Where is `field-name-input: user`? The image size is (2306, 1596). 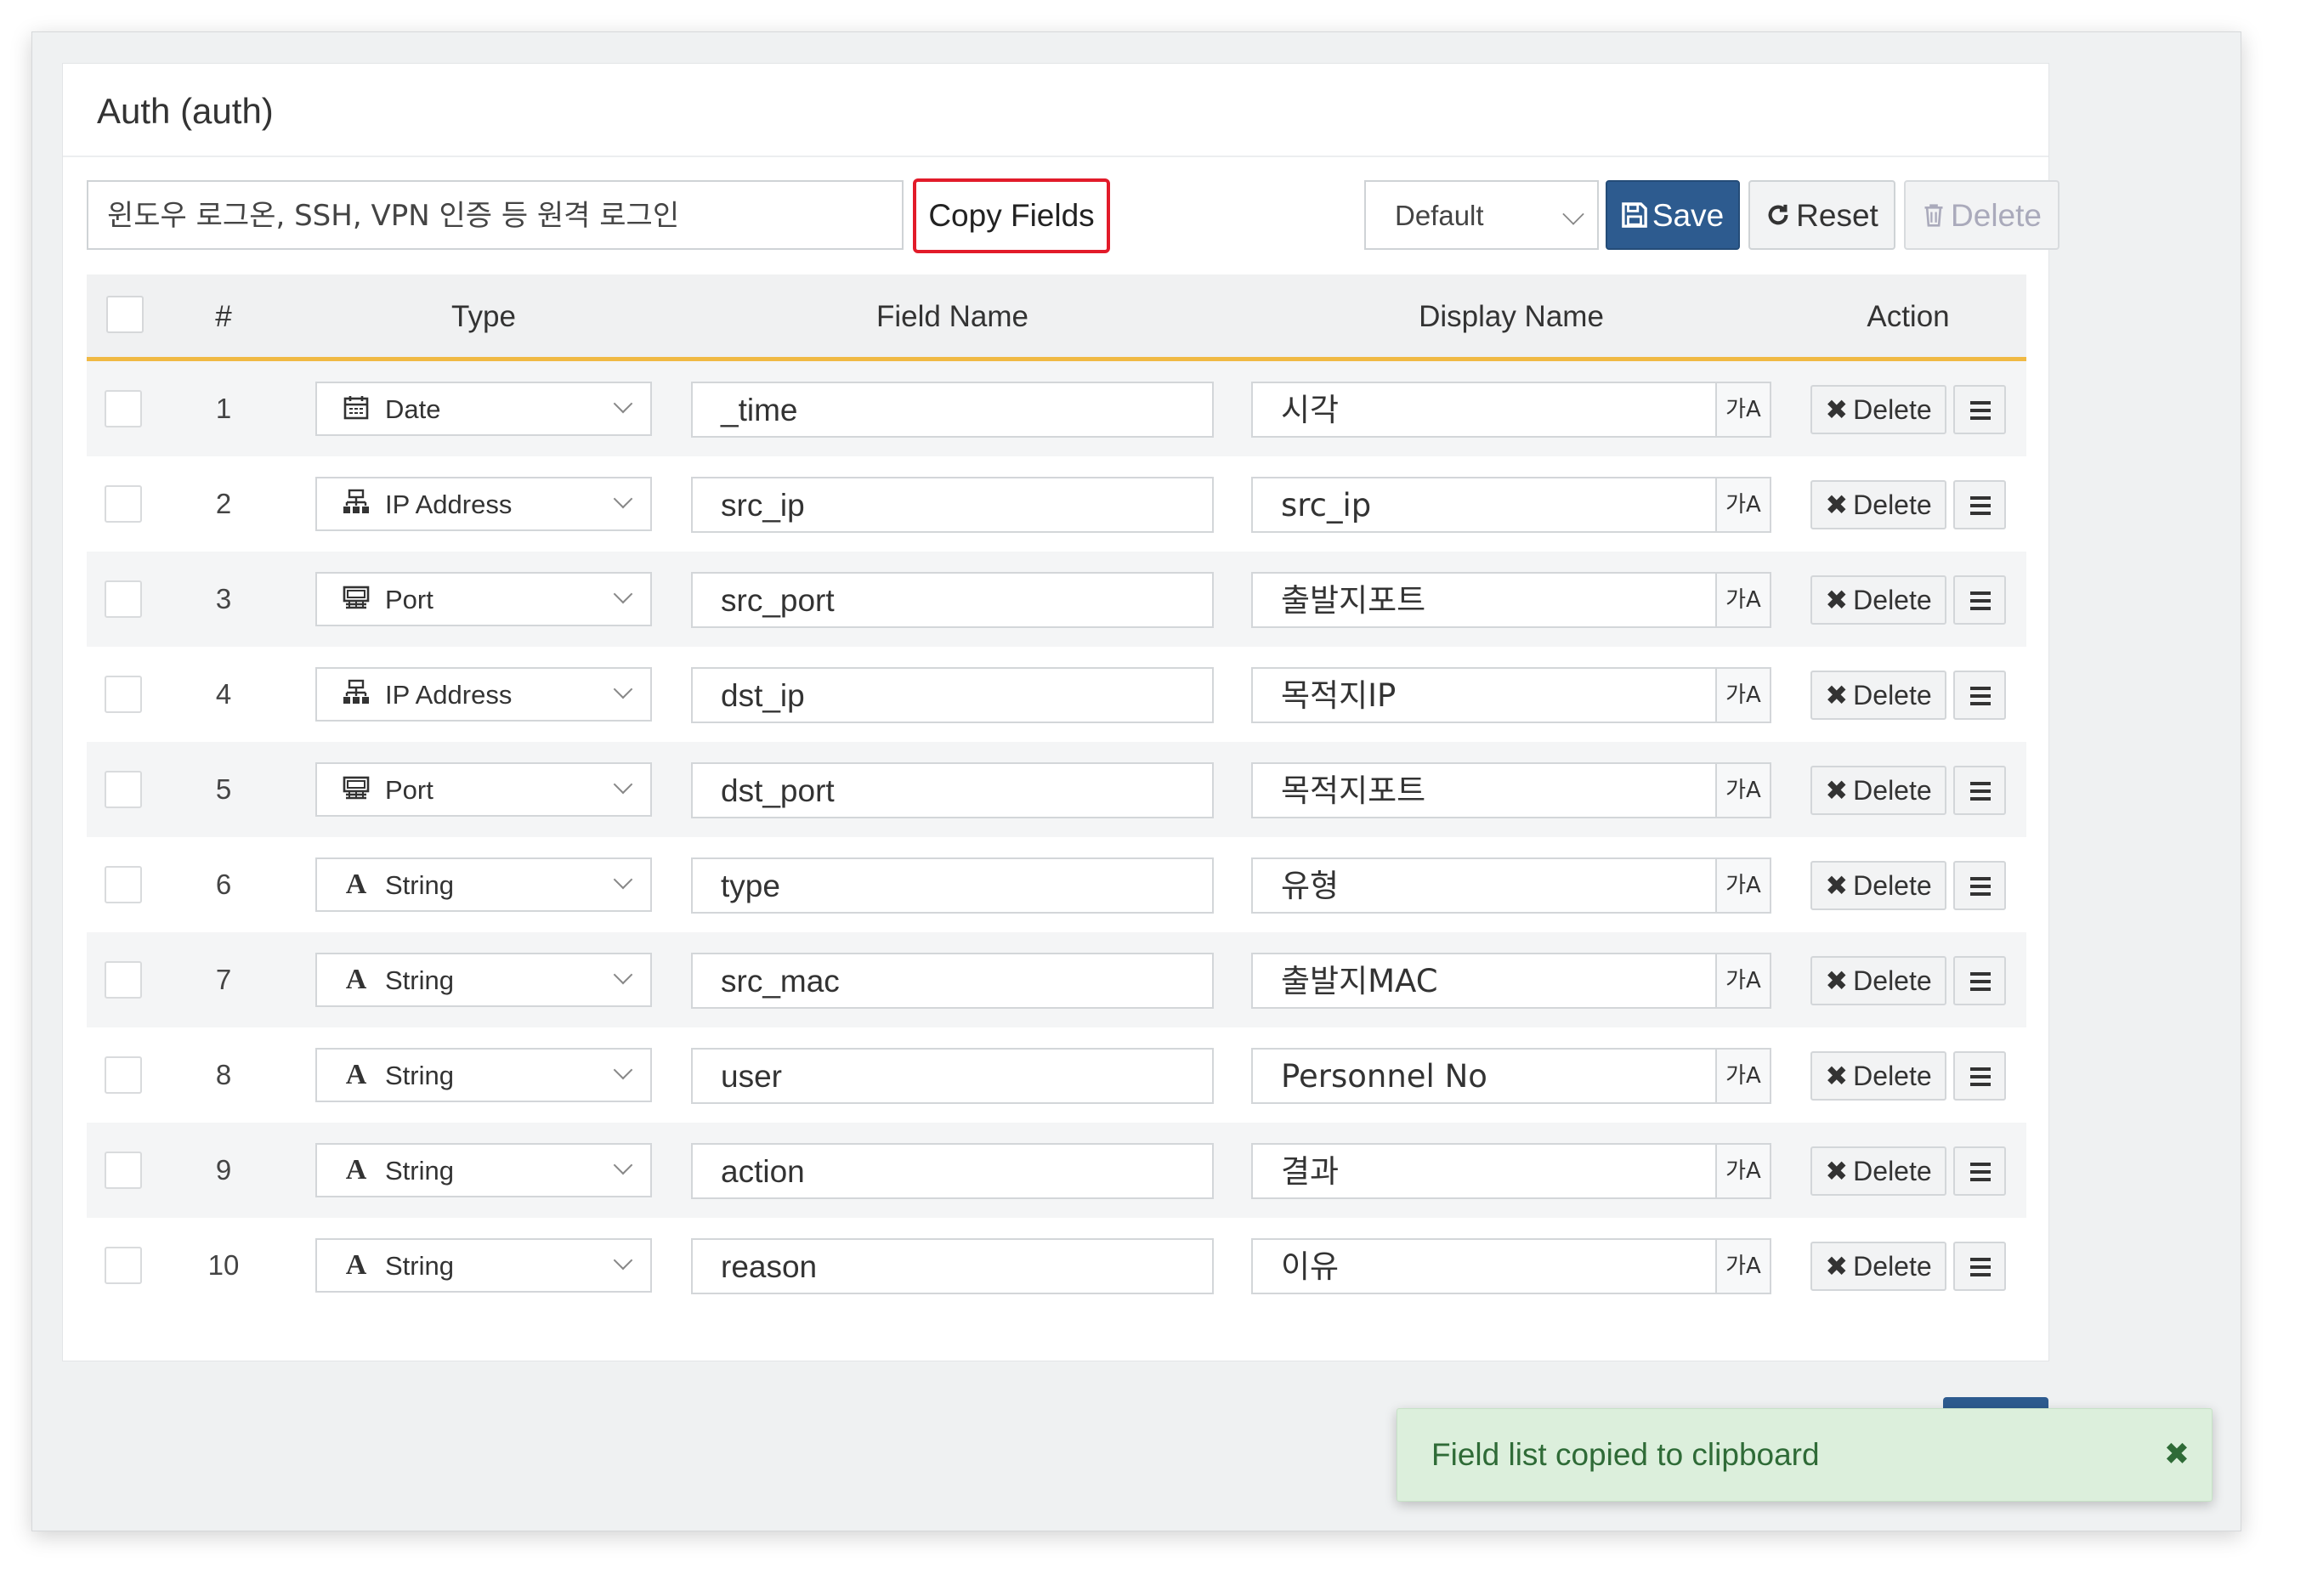
field-name-input: user is located at coordinates (952, 1076).